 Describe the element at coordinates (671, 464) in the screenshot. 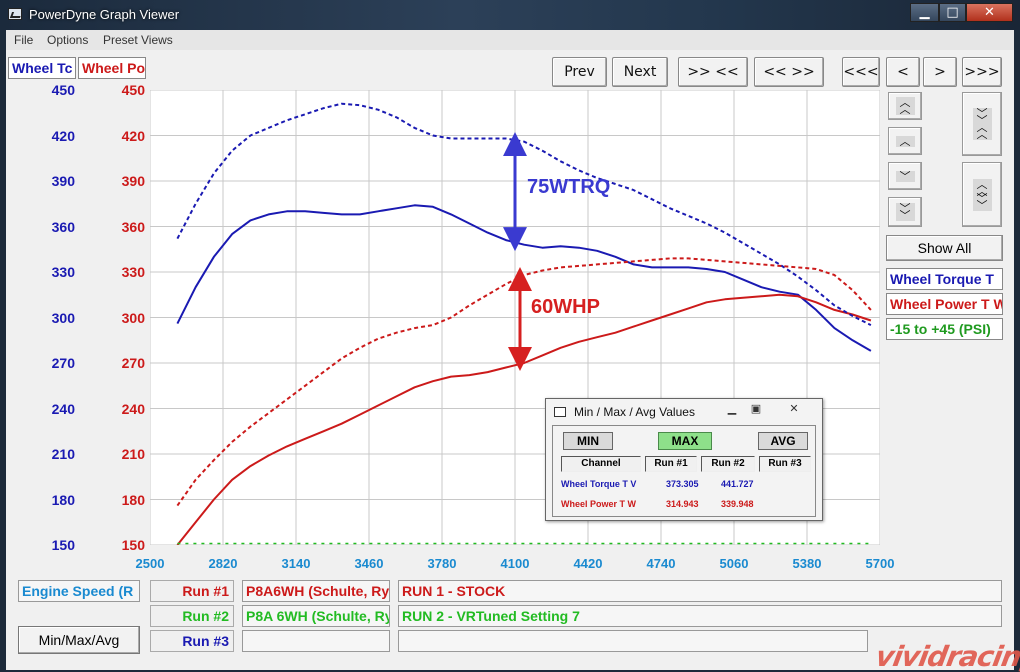

I see `header-run1: Run #1` at that location.